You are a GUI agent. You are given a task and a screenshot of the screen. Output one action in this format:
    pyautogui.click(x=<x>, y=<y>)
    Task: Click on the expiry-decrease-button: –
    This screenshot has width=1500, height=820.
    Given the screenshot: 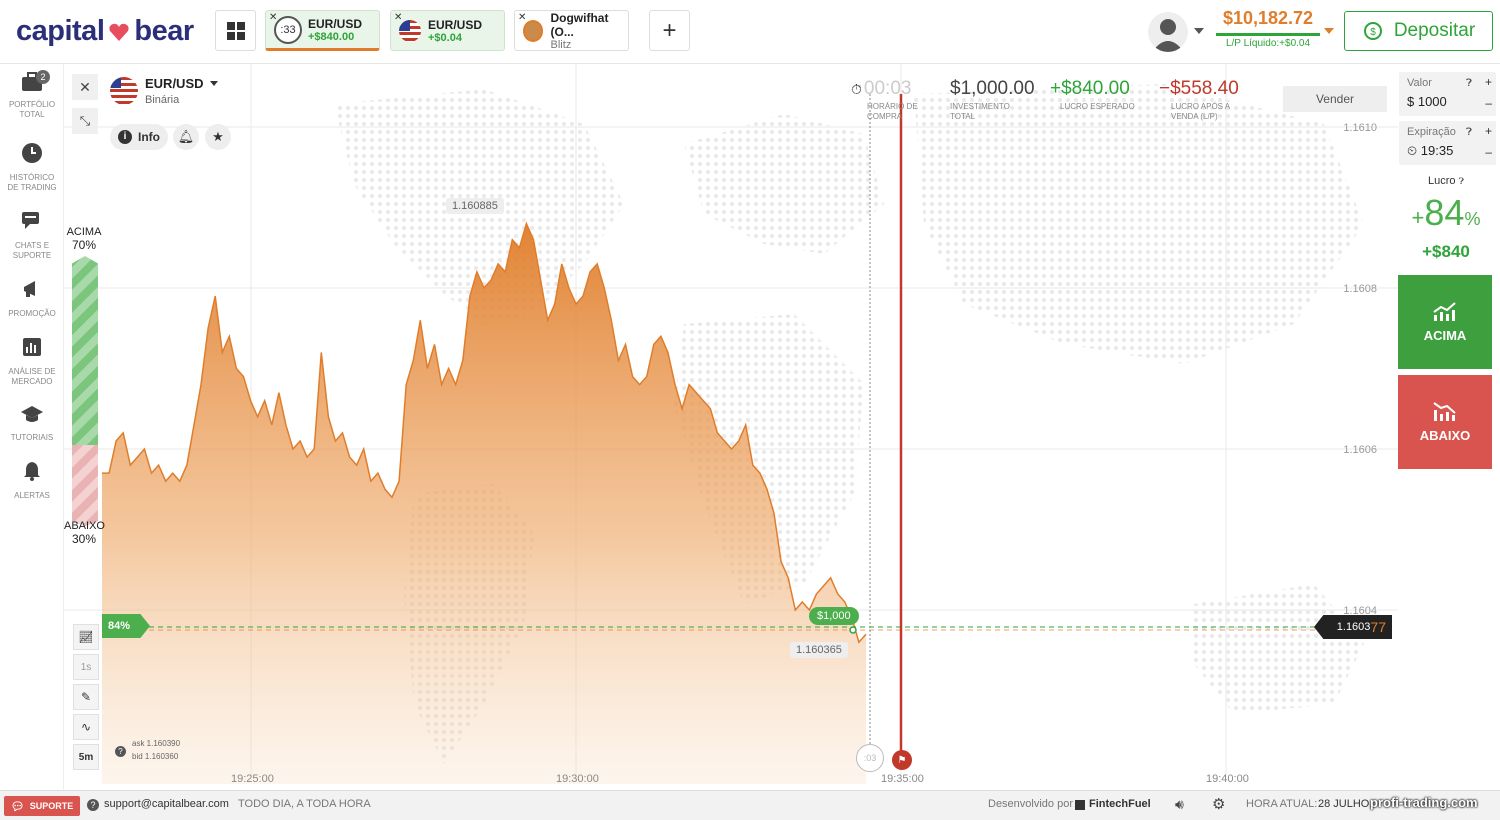 What is the action you would take?
    pyautogui.click(x=1488, y=152)
    